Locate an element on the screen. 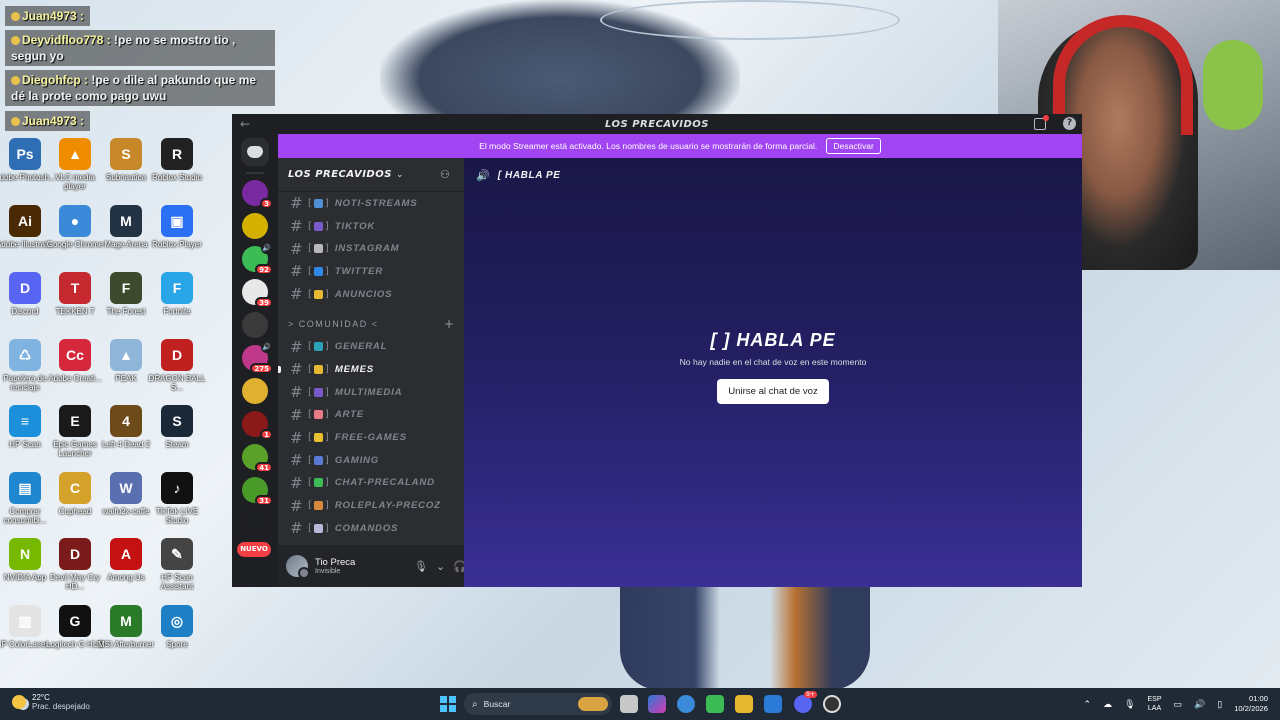 This screenshot has width=1280, height=720. system-tray: ⌃ ☁ 🎙 ESP LAA ▭ 🔊 ▯ 01:00 10/2/2026 is located at coordinates (1182, 704).